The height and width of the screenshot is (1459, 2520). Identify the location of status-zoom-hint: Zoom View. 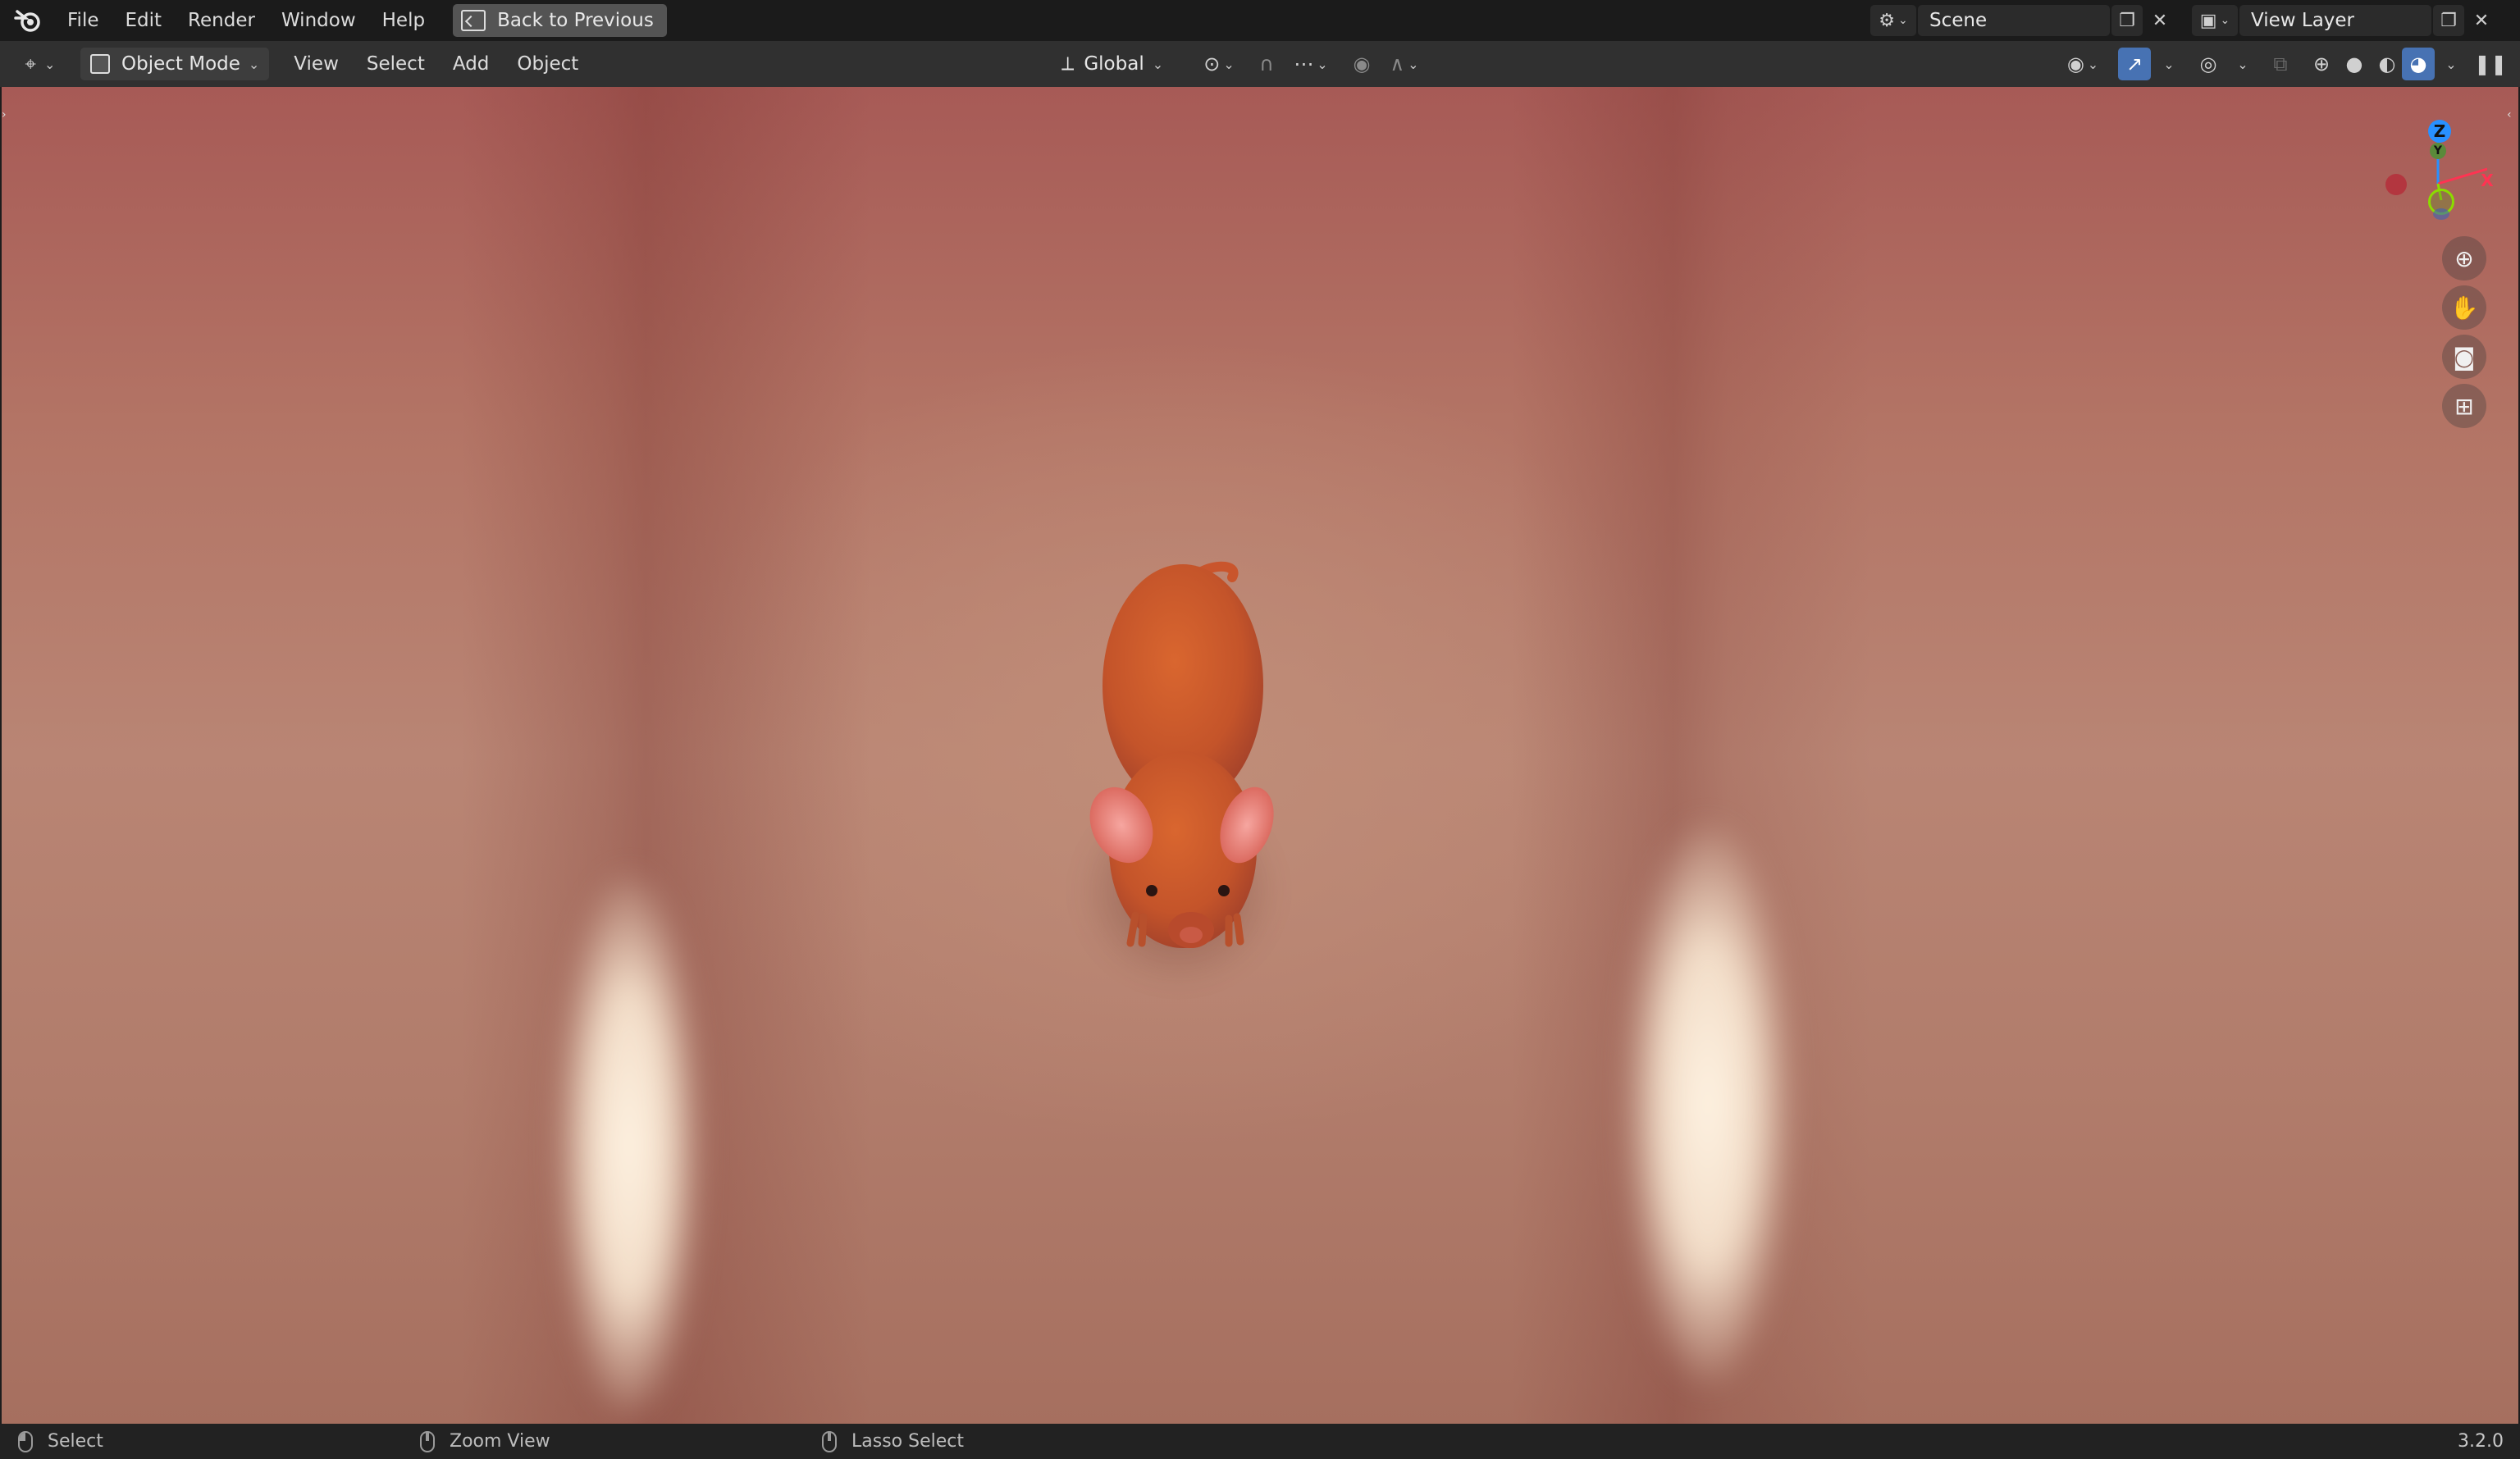
(485, 1441).